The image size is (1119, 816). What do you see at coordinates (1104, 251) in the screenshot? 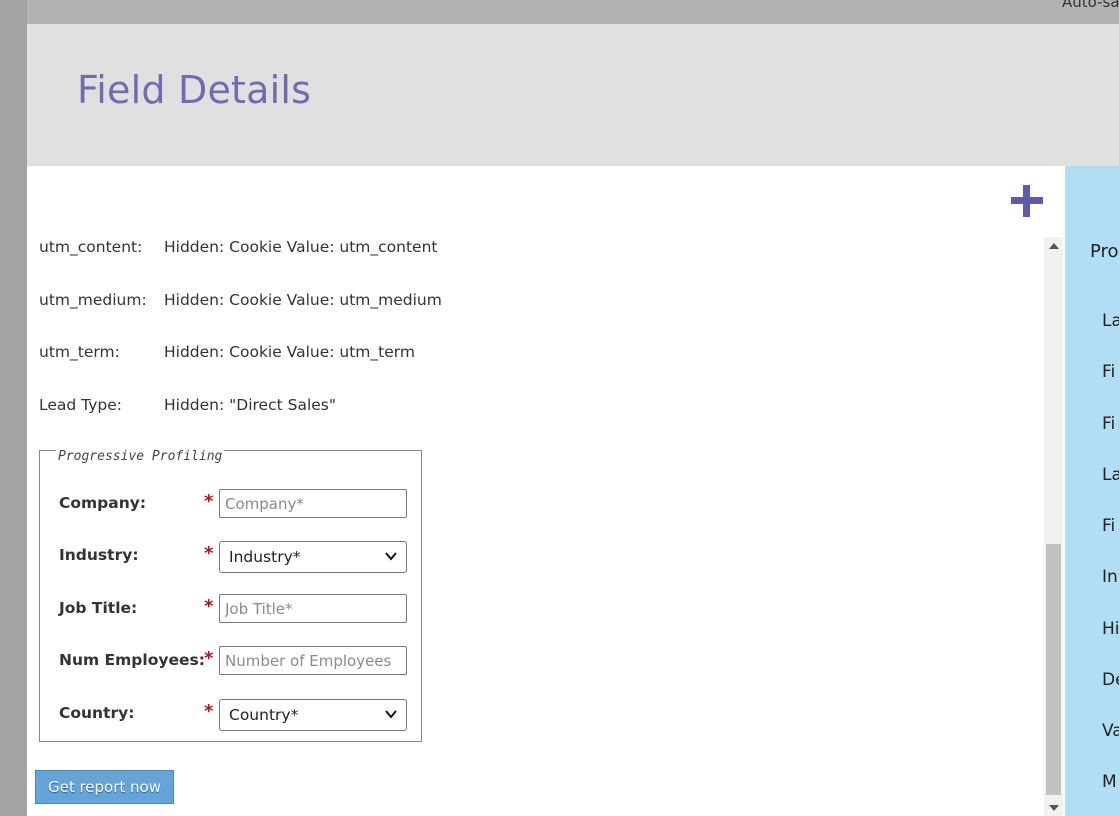
I see `right-panel-title: Pro` at bounding box center [1104, 251].